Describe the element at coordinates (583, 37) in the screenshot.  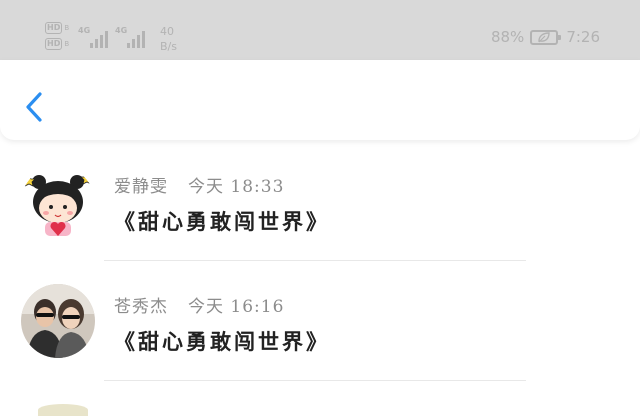
I see `clock: 7:26` at that location.